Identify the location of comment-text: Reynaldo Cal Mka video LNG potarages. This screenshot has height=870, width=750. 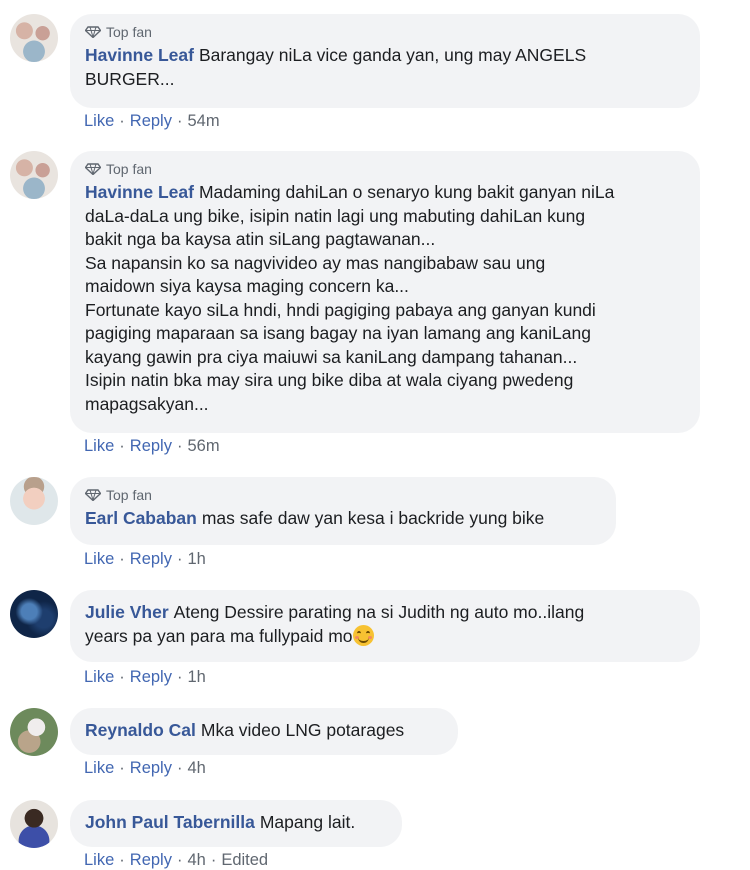
(264, 731).